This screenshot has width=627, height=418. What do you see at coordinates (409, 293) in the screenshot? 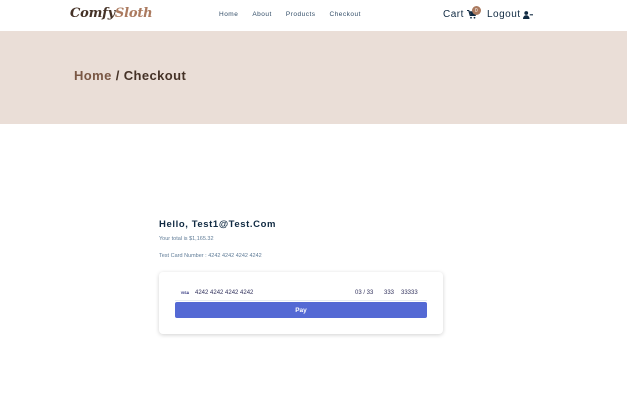
I see `card-zip-field: 33333` at bounding box center [409, 293].